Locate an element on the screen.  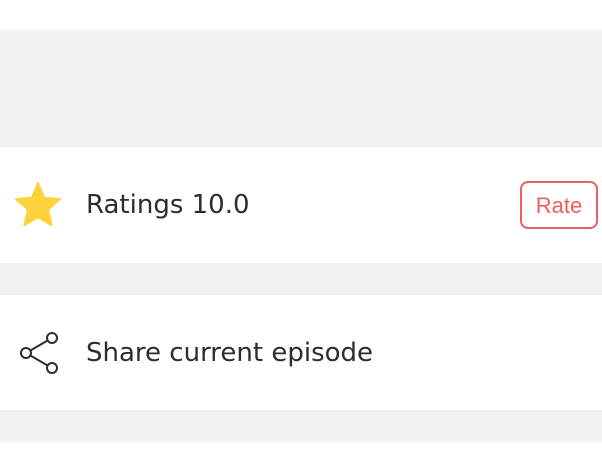
star-icon is located at coordinates (38, 205).